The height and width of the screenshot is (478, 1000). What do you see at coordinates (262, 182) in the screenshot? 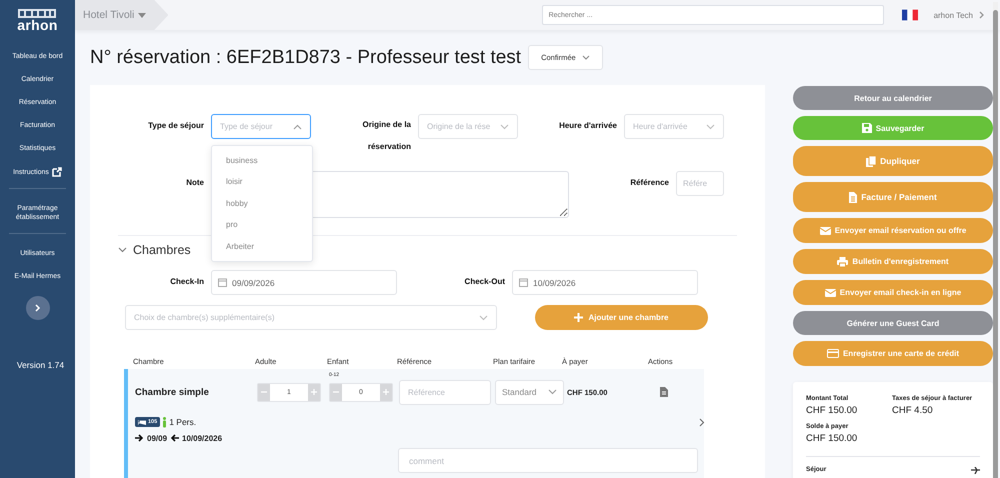
I see `dropdown-option: loisir` at bounding box center [262, 182].